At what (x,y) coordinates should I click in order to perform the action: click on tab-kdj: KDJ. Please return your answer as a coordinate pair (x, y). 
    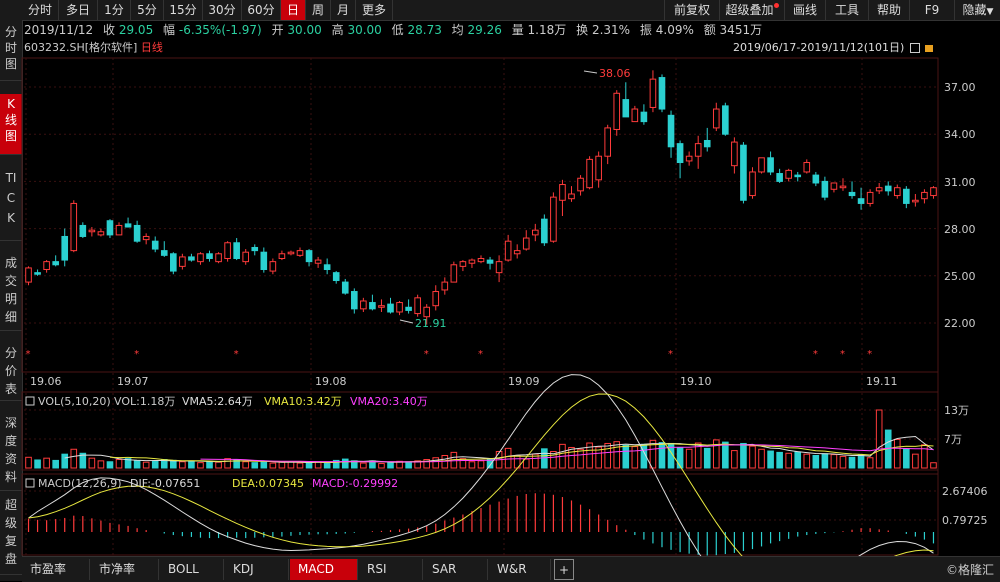
    Looking at the image, I should click on (257, 569).